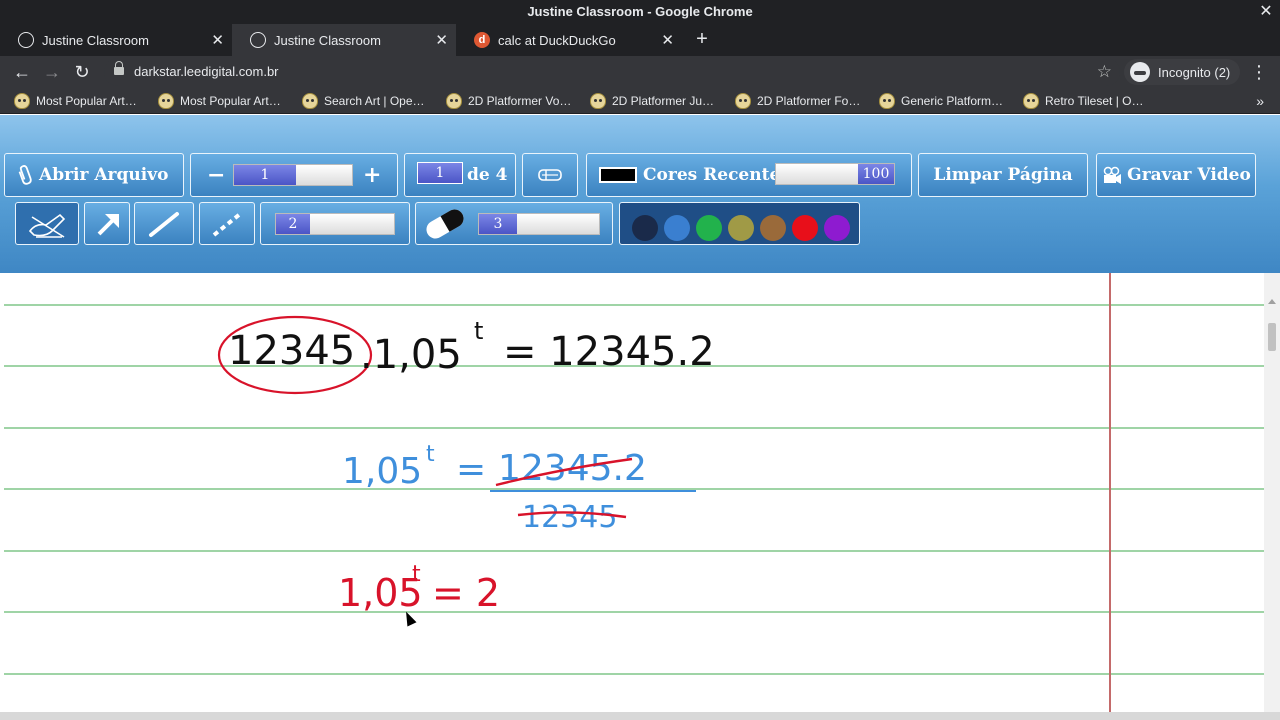 Image resolution: width=1280 pixels, height=720 pixels. What do you see at coordinates (372, 175) in the screenshot?
I see `zoom-in-button: +` at bounding box center [372, 175].